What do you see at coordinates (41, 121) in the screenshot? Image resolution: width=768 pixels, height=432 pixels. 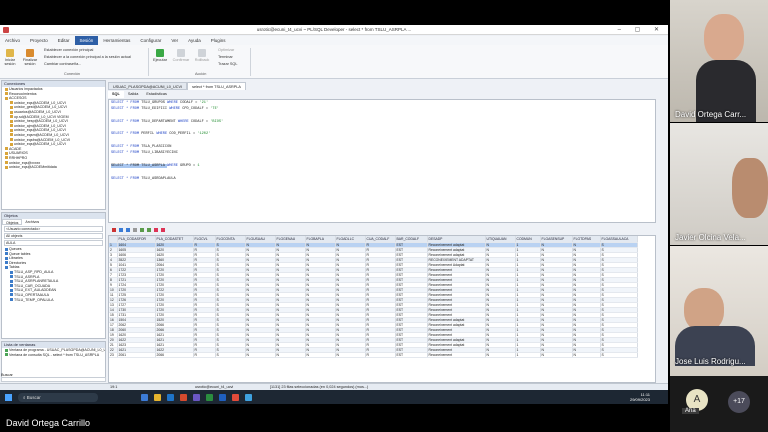 I see `tree-item-label: unistor_hesp@ACDEM_L0_UCVI` at bounding box center [41, 121].